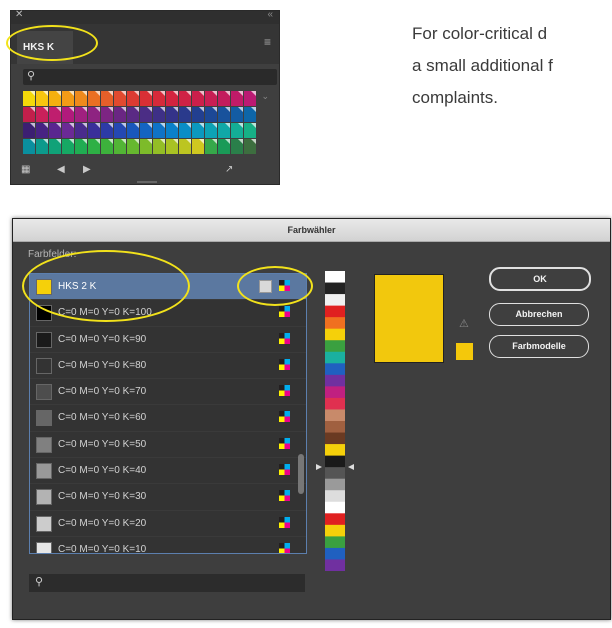 Image resolution: width=612 pixels, height=628 pixels. What do you see at coordinates (106, 286) in the screenshot?
I see `highlight-circle-selected-swatch` at bounding box center [106, 286].